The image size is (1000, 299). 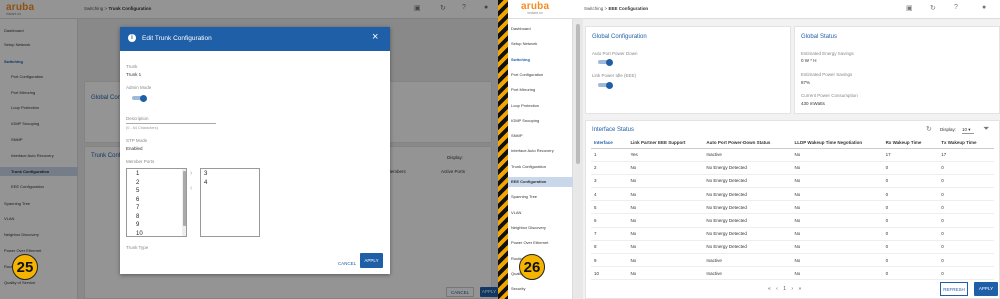 I want to click on move-right-icon: ›, so click(x=191, y=173).